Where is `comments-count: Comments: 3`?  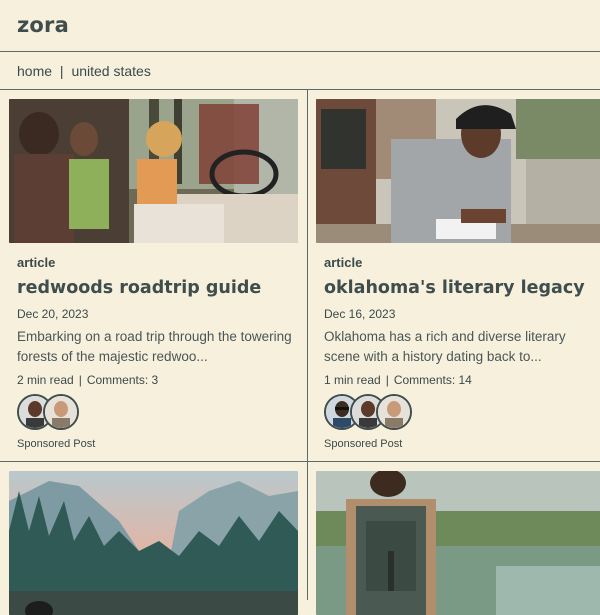
comments-count: Comments: 3 is located at coordinates (122, 380).